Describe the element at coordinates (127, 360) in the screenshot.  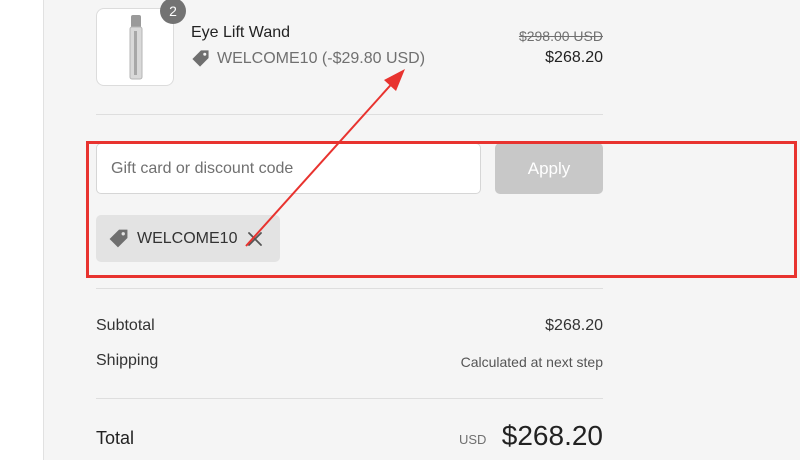
I see `shipping-label: Shipping` at that location.